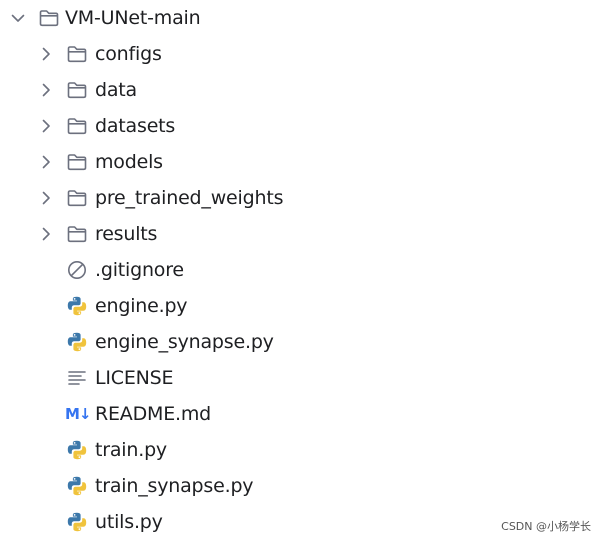  I want to click on tree-node-label: engine.py, so click(141, 306).